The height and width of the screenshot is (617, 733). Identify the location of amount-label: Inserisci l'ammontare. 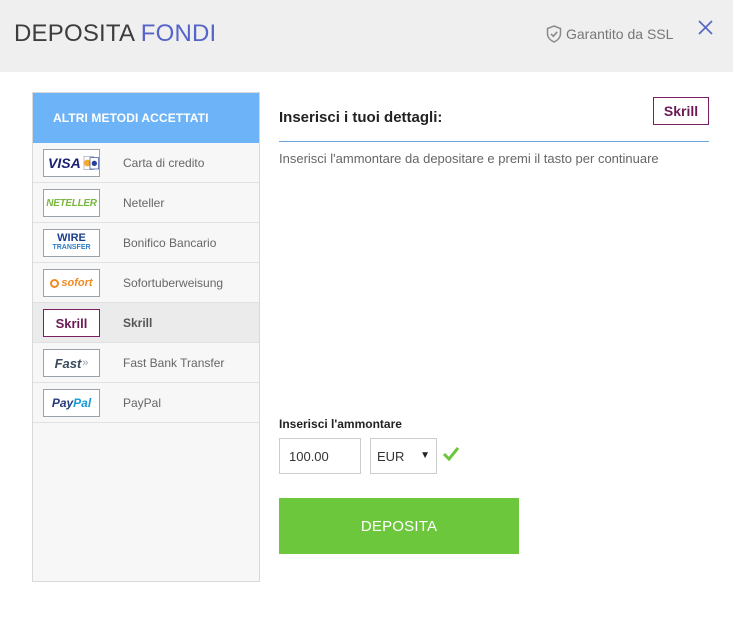
(340, 424).